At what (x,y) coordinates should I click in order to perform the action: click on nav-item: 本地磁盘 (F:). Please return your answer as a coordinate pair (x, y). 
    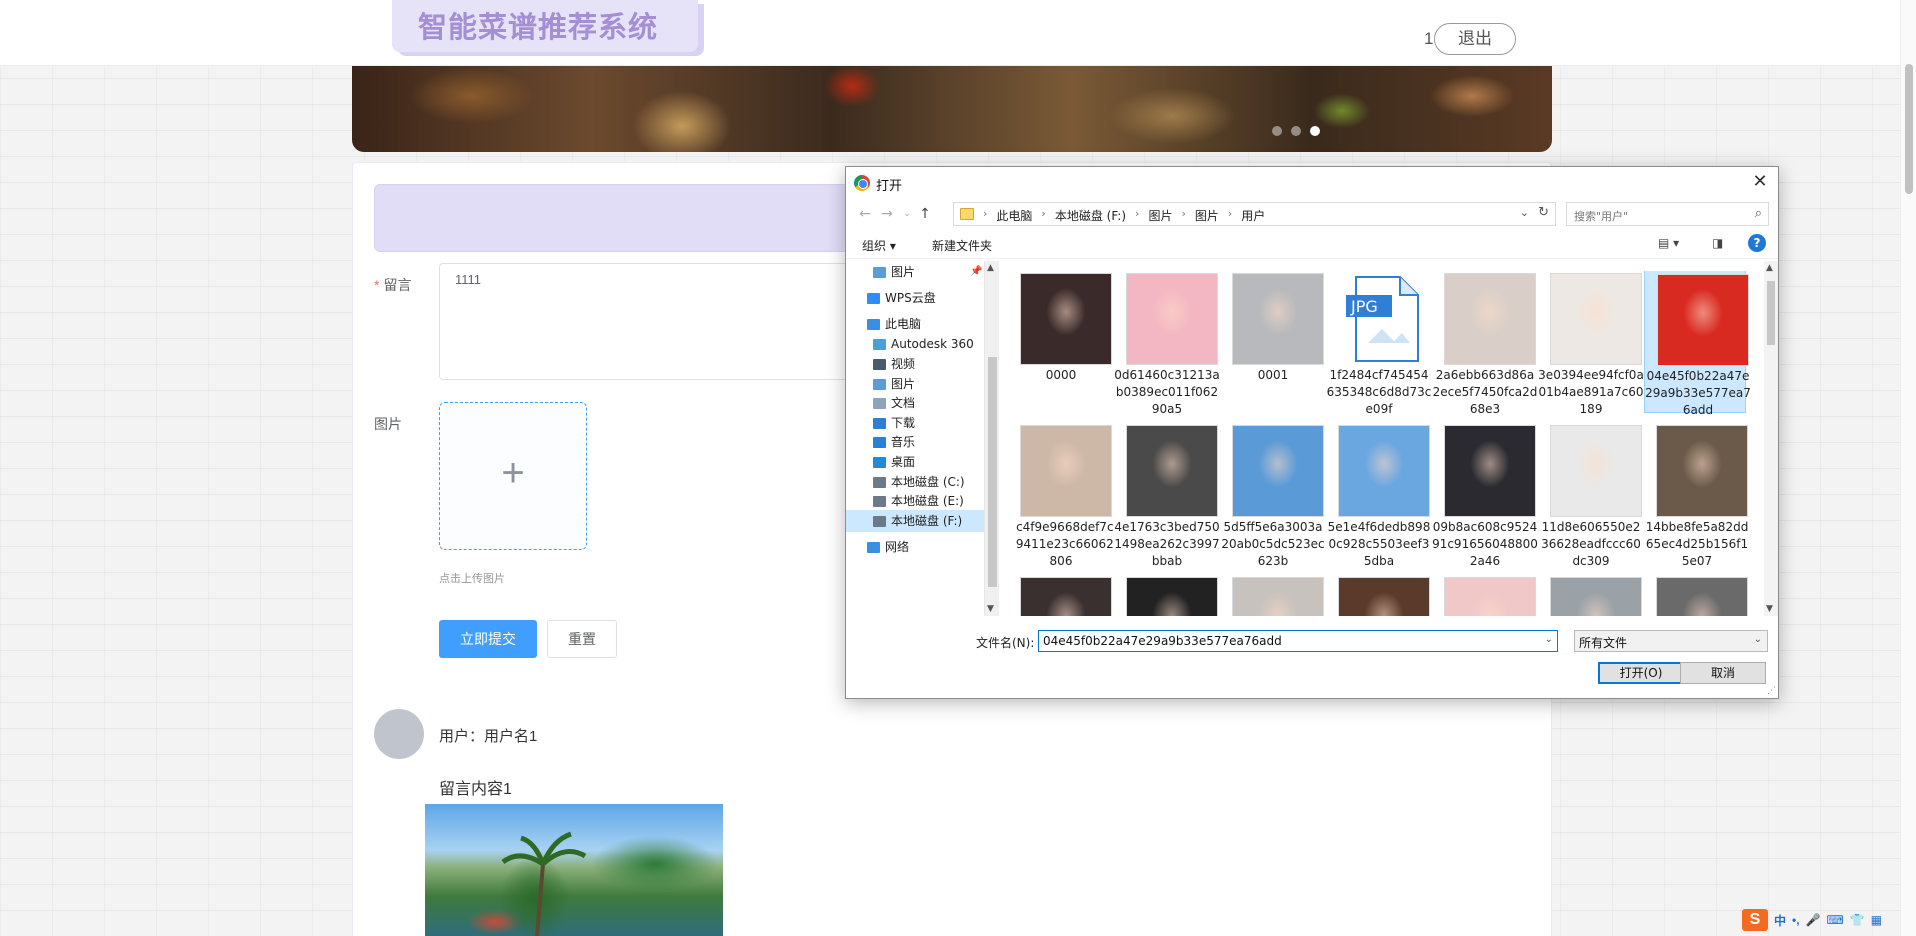
    Looking at the image, I should click on (915, 521).